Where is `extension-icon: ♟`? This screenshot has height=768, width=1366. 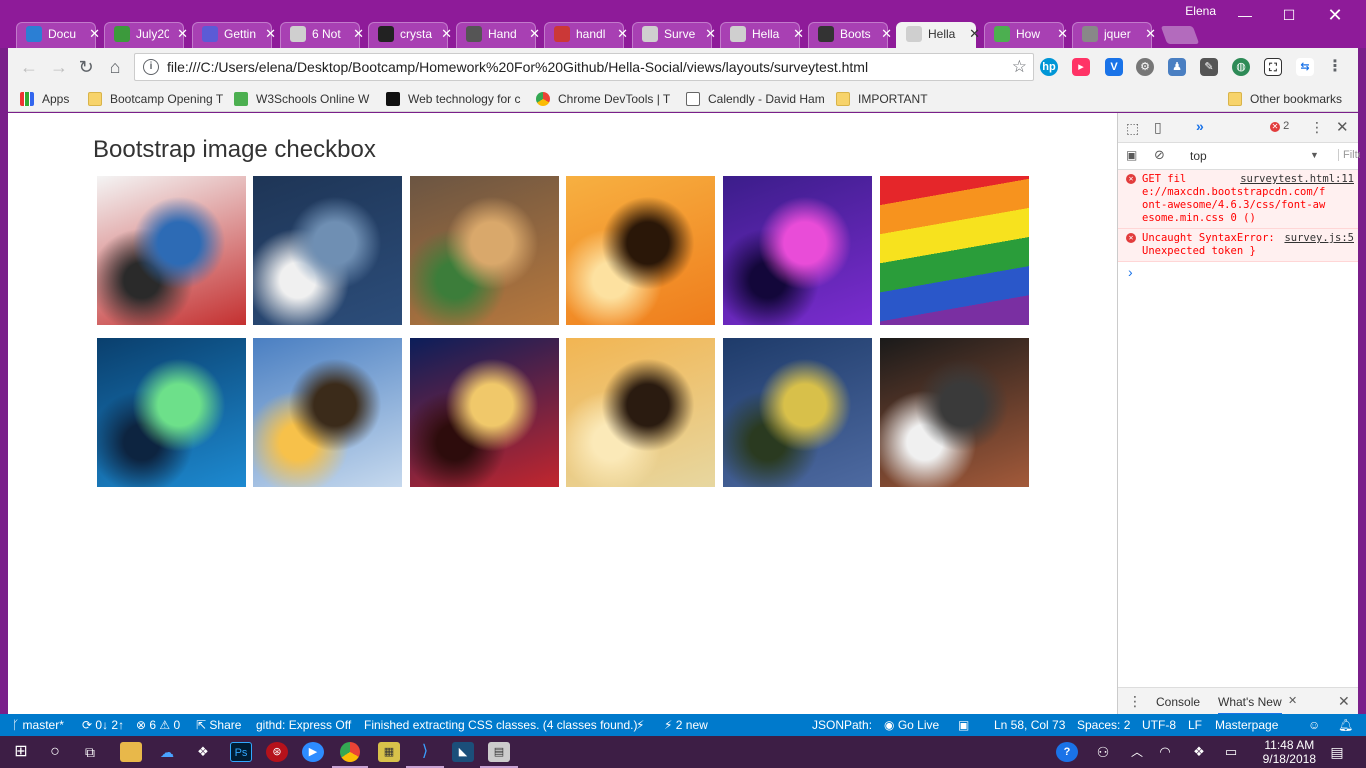 extension-icon: ♟ is located at coordinates (1177, 67).